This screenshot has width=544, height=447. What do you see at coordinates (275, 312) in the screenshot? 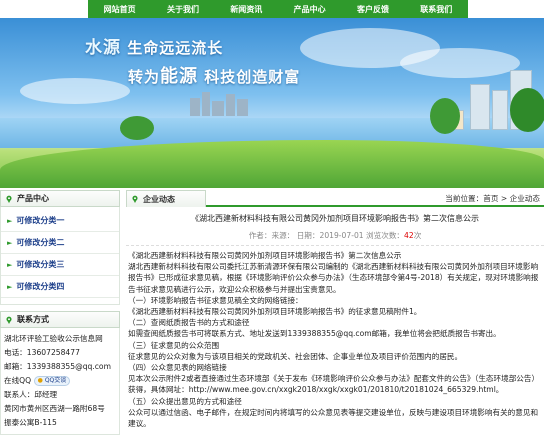
I see `article-paragraph: 《湖北西建新材料科技有限公司黄冈外加剂项目环境影响报告书》的征求意见稿附件1。` at bounding box center [275, 312].